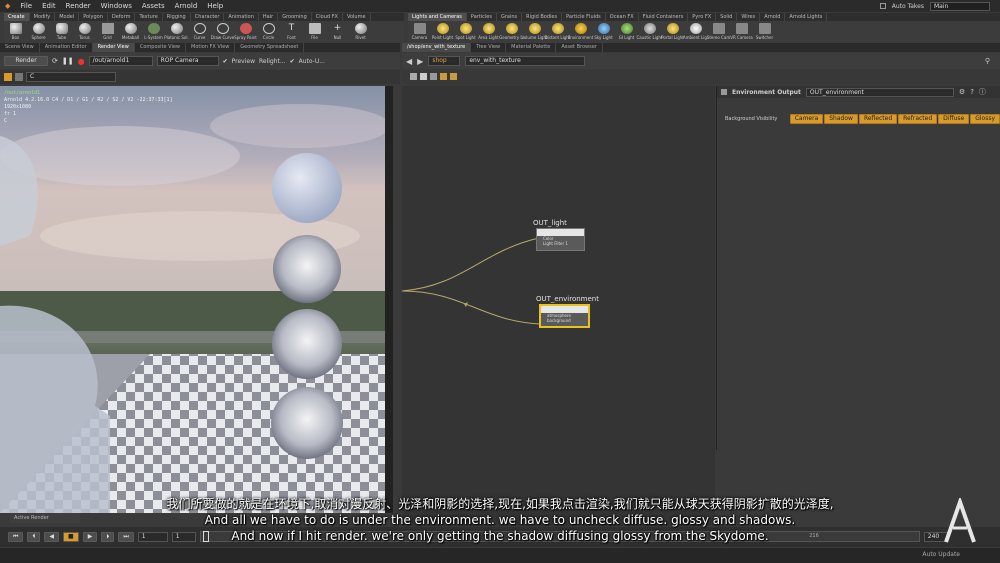  What do you see at coordinates (664, 17) in the screenshot?
I see `shelf-tab-fluid-containers: Fluid Containers` at bounding box center [664, 17].